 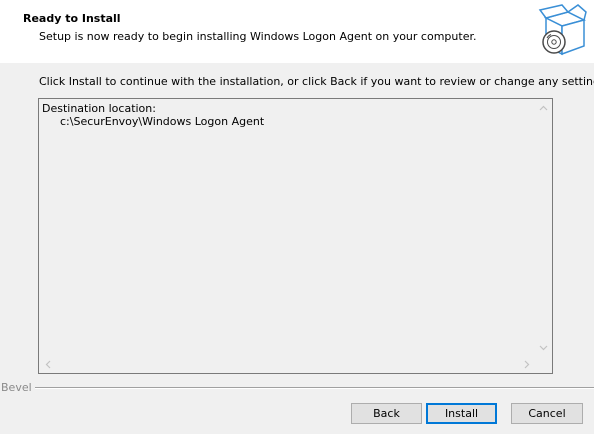 I want to click on scroll-left-icon, so click(x=47, y=364).